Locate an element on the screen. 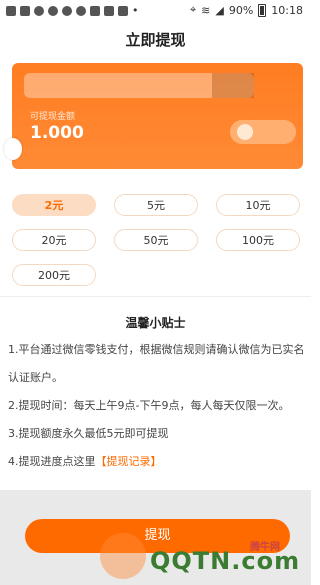 The image size is (320, 585). balance-amount: 1.000 is located at coordinates (57, 133).